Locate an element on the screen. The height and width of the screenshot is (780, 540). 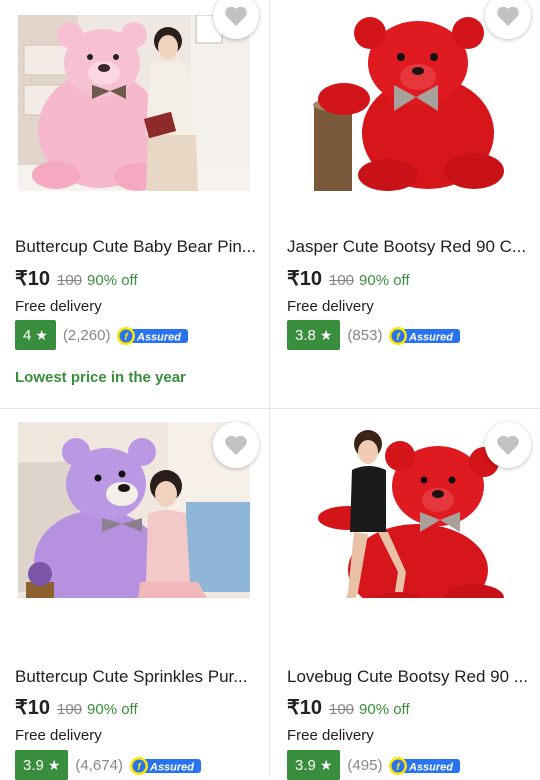
rating-value: 4 is located at coordinates (27, 335).